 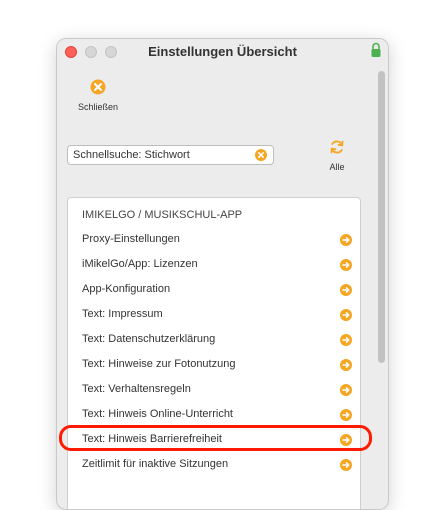 What do you see at coordinates (155, 464) in the screenshot?
I see `list-item-label: Zeitlimit für inaktive Sitzungen` at bounding box center [155, 464].